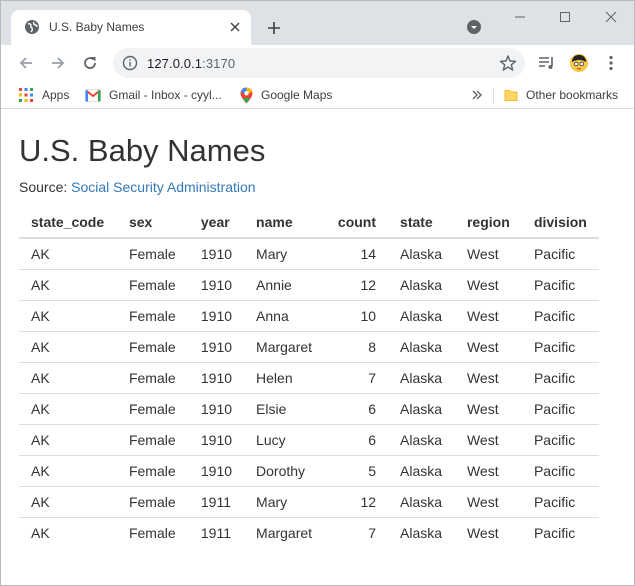  I want to click on forward-arrow-icon, so click(58, 63).